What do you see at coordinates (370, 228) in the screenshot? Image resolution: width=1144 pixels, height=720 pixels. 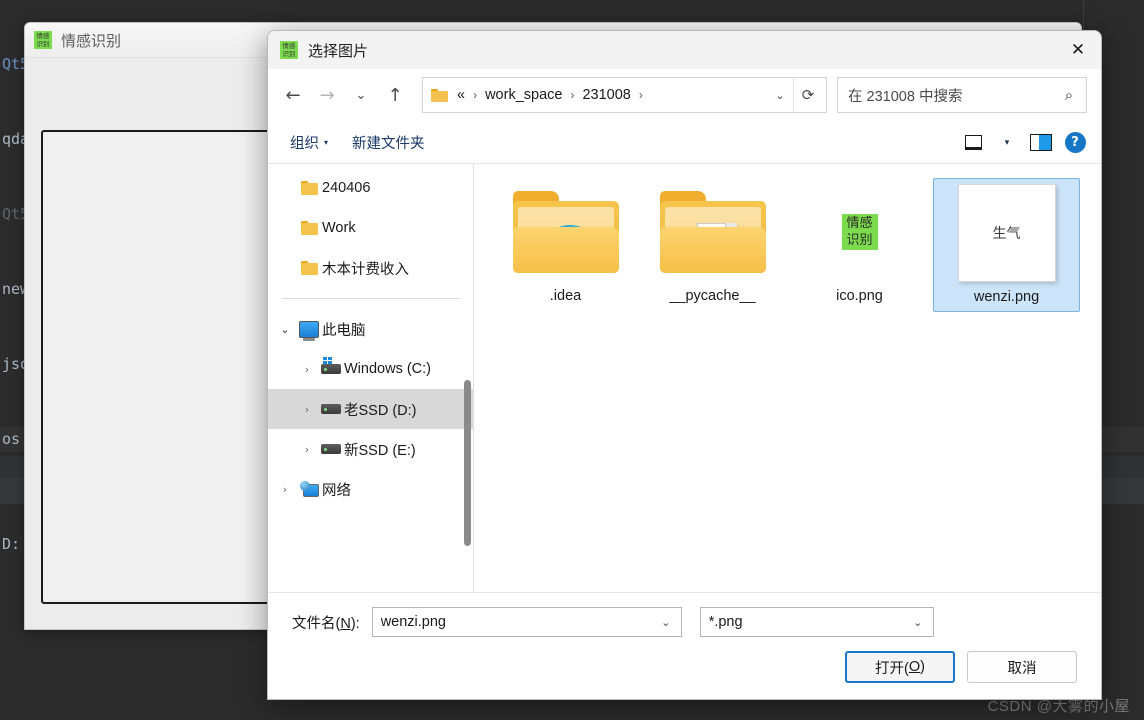 I see `sidebar-item-work: Work` at bounding box center [370, 228].